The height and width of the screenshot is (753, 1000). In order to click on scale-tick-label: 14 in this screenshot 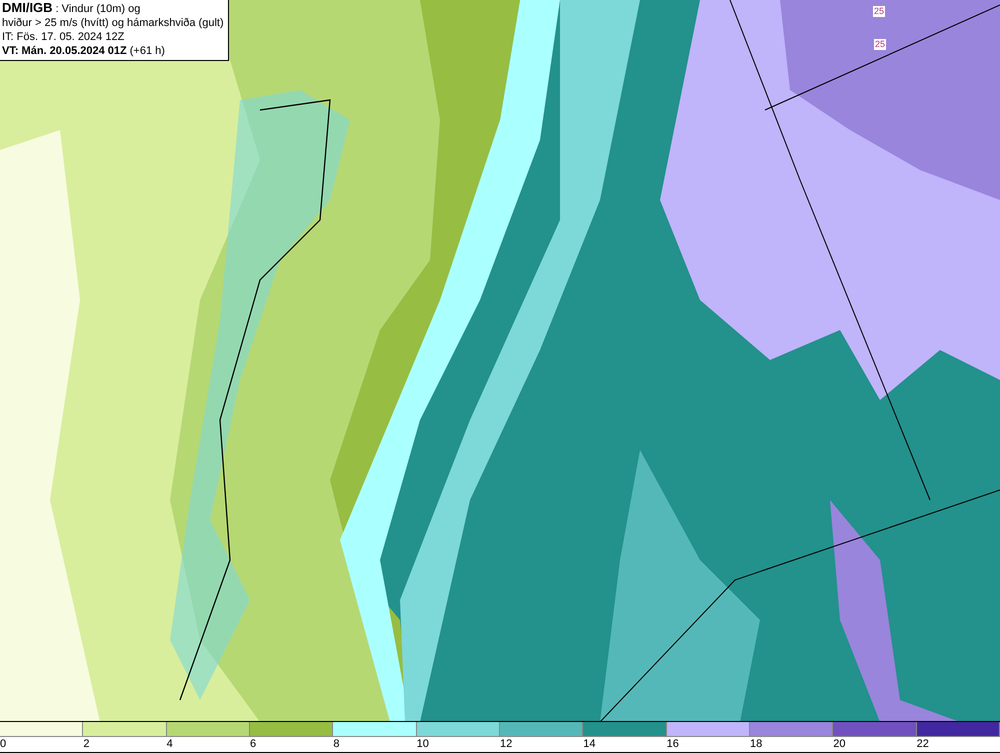, I will do `click(590, 744)`.